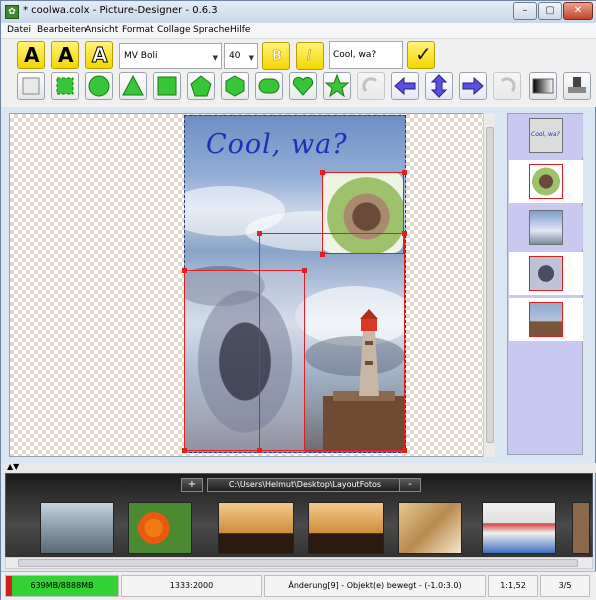  Describe the element at coordinates (269, 86) in the screenshot. I see `shape-rounded-button` at that location.